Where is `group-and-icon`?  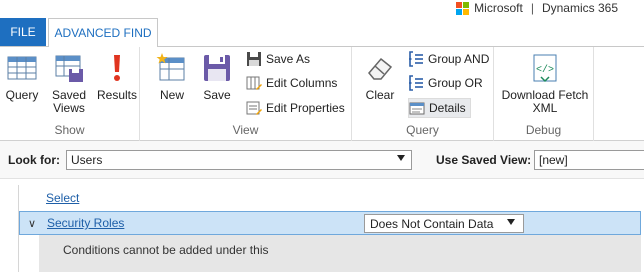
group-and-icon is located at coordinates (416, 59).